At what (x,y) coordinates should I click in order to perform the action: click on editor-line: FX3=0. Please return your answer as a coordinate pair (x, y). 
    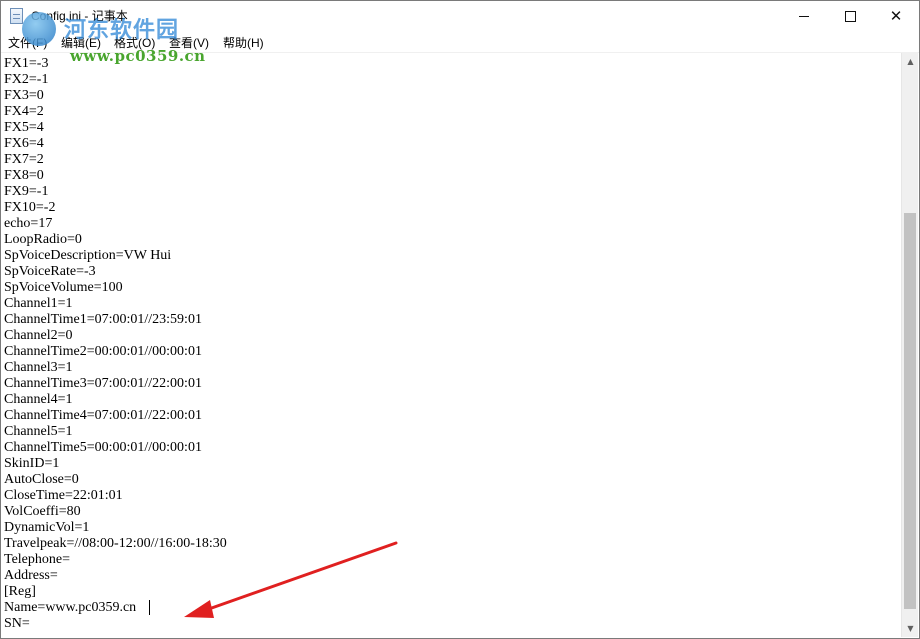
    Looking at the image, I should click on (24, 95).